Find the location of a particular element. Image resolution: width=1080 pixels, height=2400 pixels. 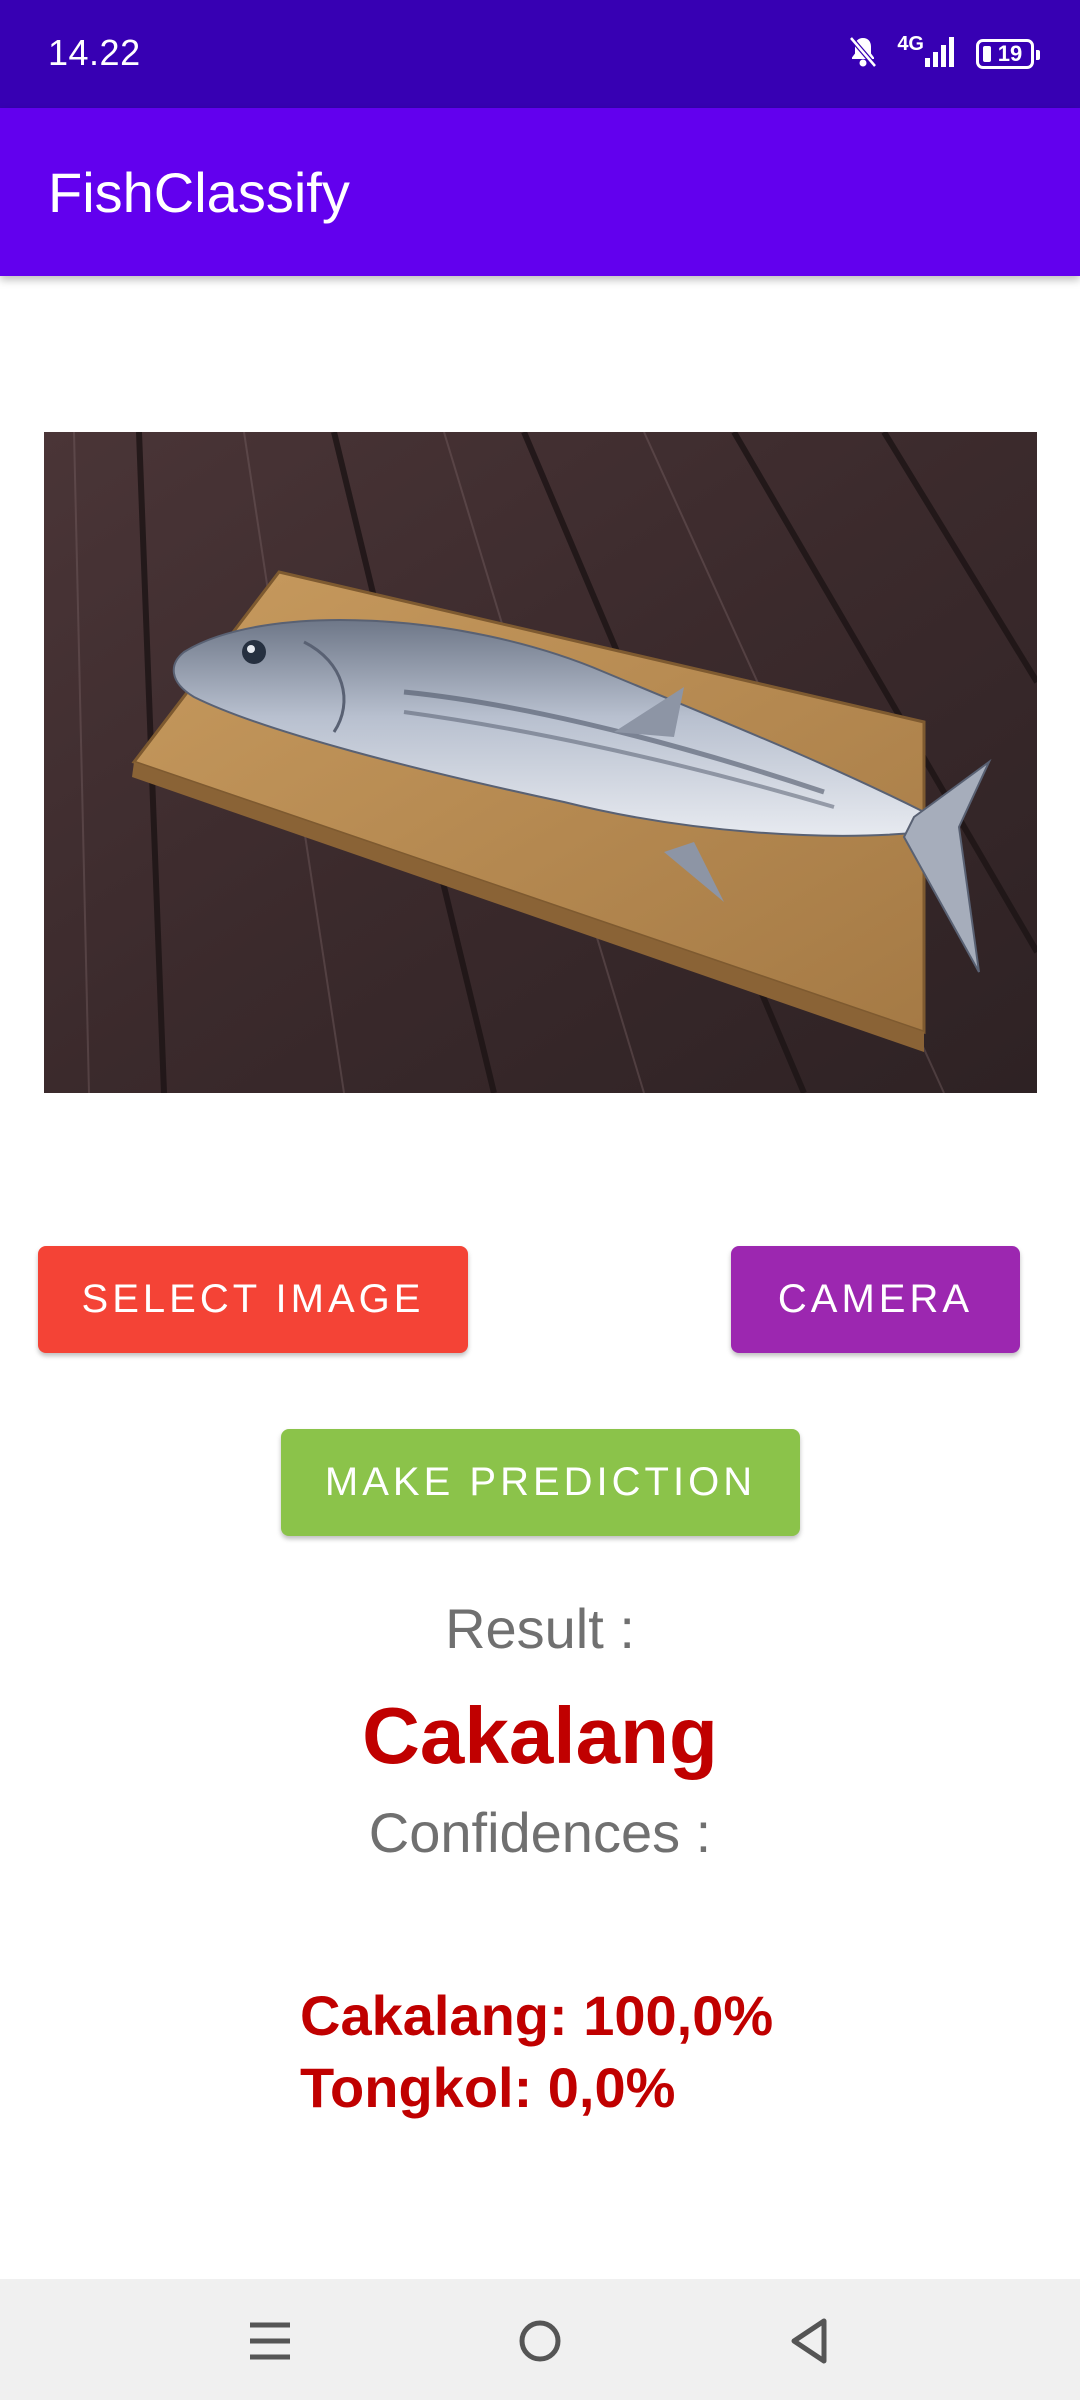

result-value: Cakalang is located at coordinates (540, 1735).